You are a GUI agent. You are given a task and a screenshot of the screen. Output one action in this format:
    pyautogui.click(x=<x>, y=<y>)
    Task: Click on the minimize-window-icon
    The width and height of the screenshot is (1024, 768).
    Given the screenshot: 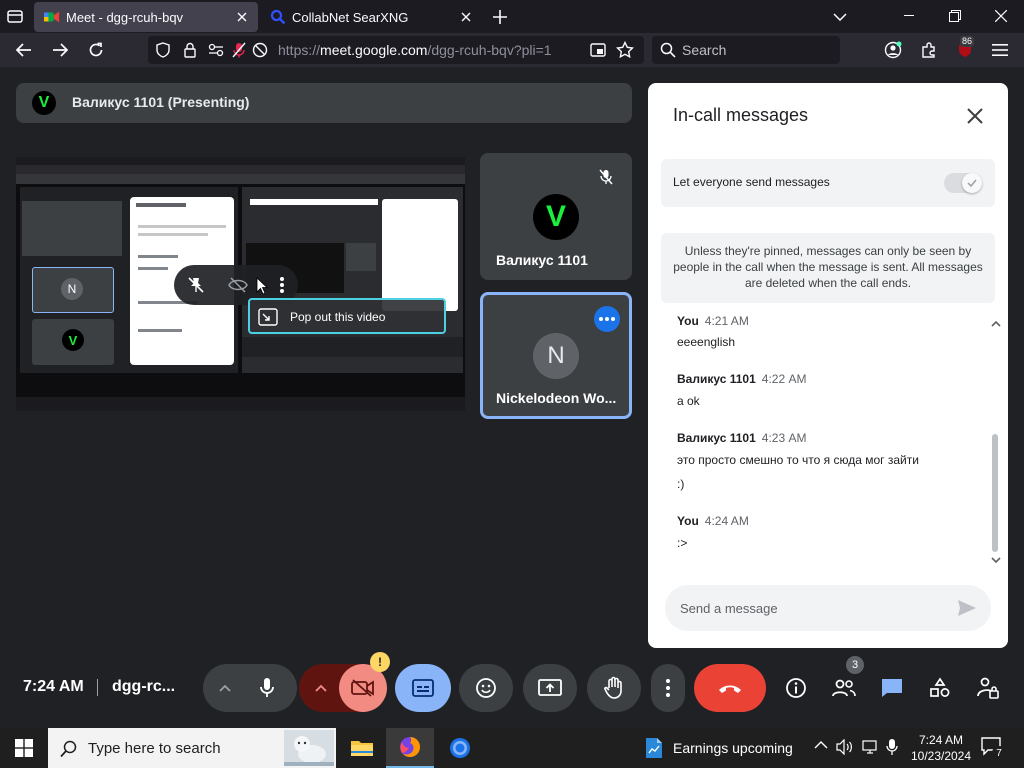 What is the action you would take?
    pyautogui.click(x=909, y=16)
    